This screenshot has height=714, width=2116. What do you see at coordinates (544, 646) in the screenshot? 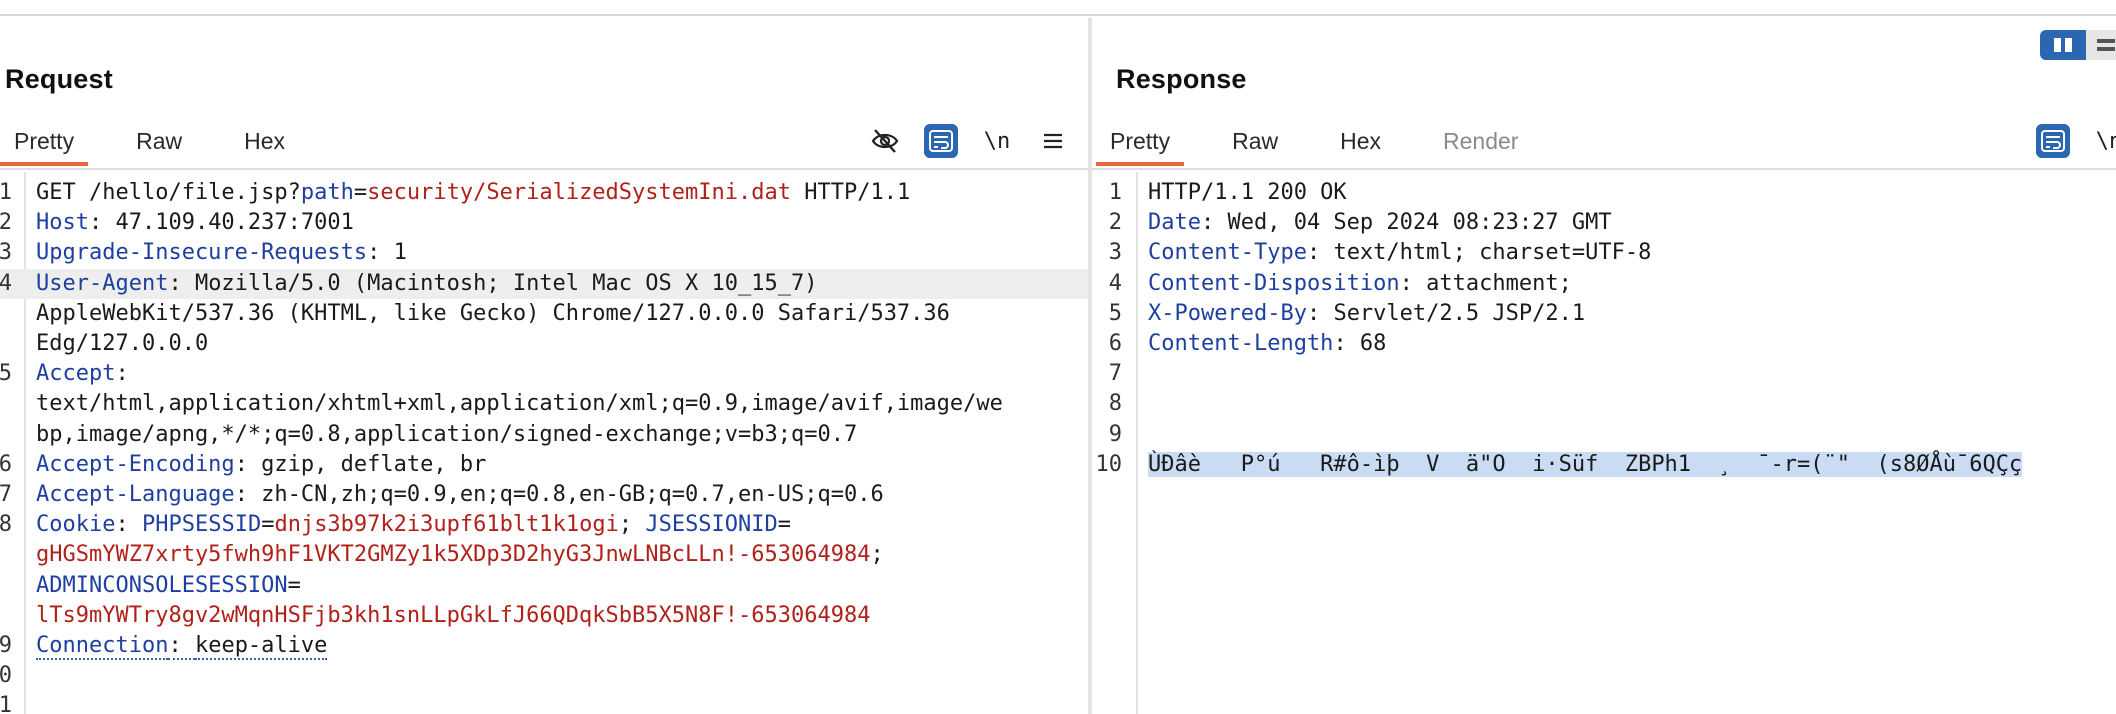
I see `request-code-line: 9 Connection: keep-alive` at bounding box center [544, 646].